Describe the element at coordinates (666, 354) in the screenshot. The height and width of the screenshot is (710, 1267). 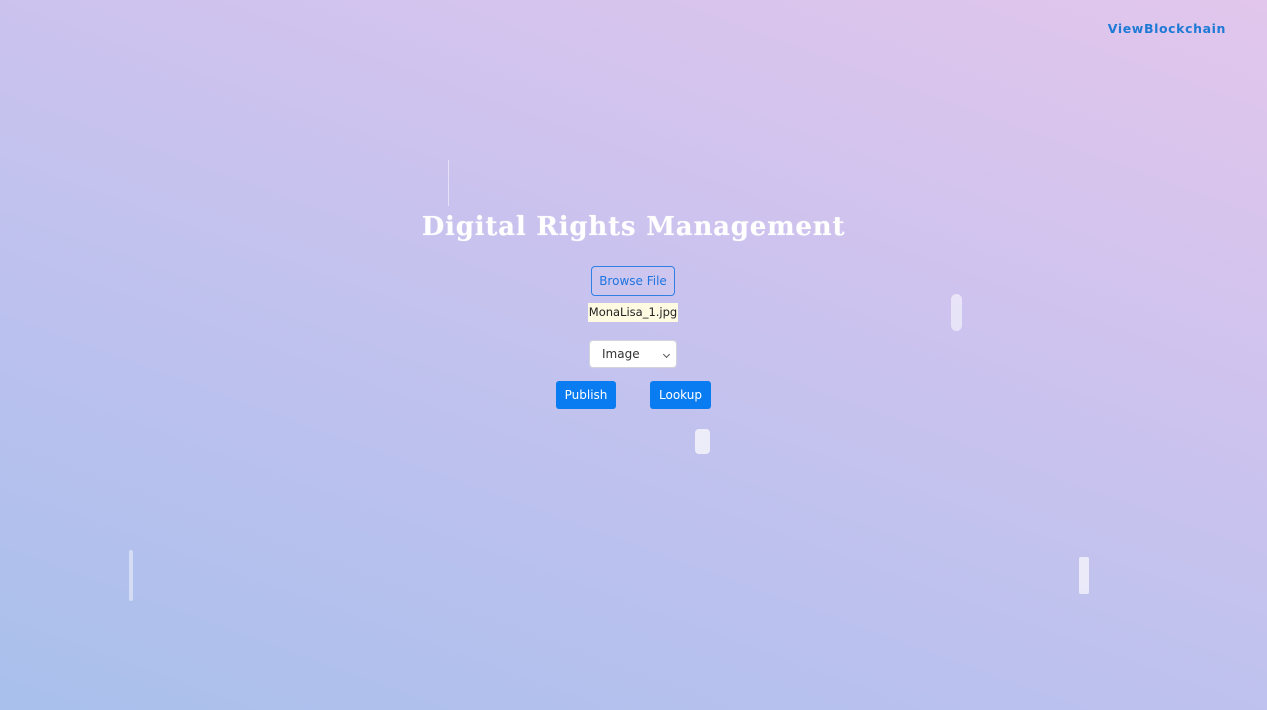
I see `chevron-down-icon` at that location.